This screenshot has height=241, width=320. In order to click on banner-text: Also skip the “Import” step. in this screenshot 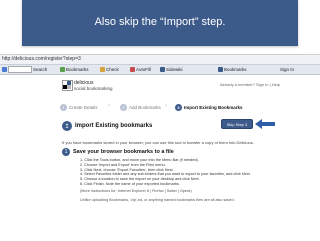, I will do `click(160, 22)`.